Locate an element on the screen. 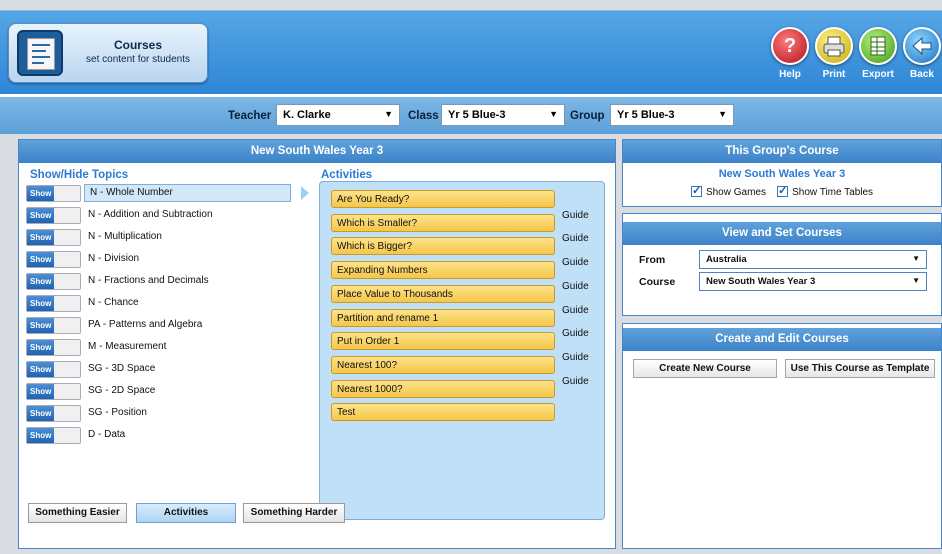 Image resolution: width=942 pixels, height=554 pixels. create-edit-title: Create and Edit Courses is located at coordinates (782, 339).